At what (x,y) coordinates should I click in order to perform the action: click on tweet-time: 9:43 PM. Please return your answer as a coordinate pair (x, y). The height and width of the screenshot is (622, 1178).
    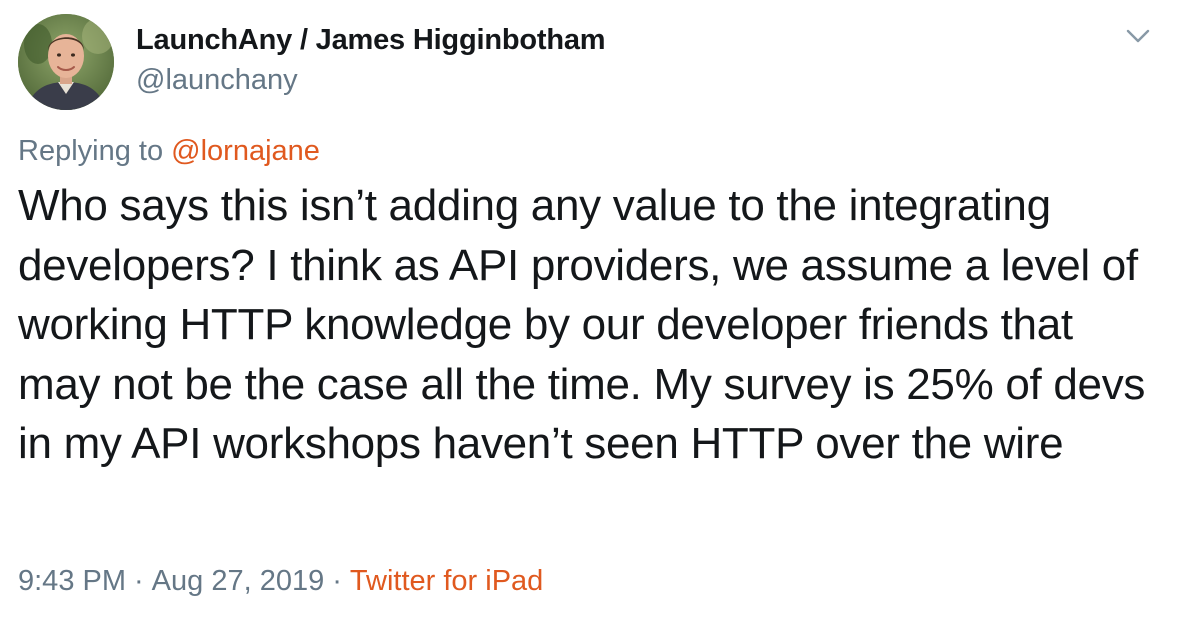
    Looking at the image, I should click on (72, 581).